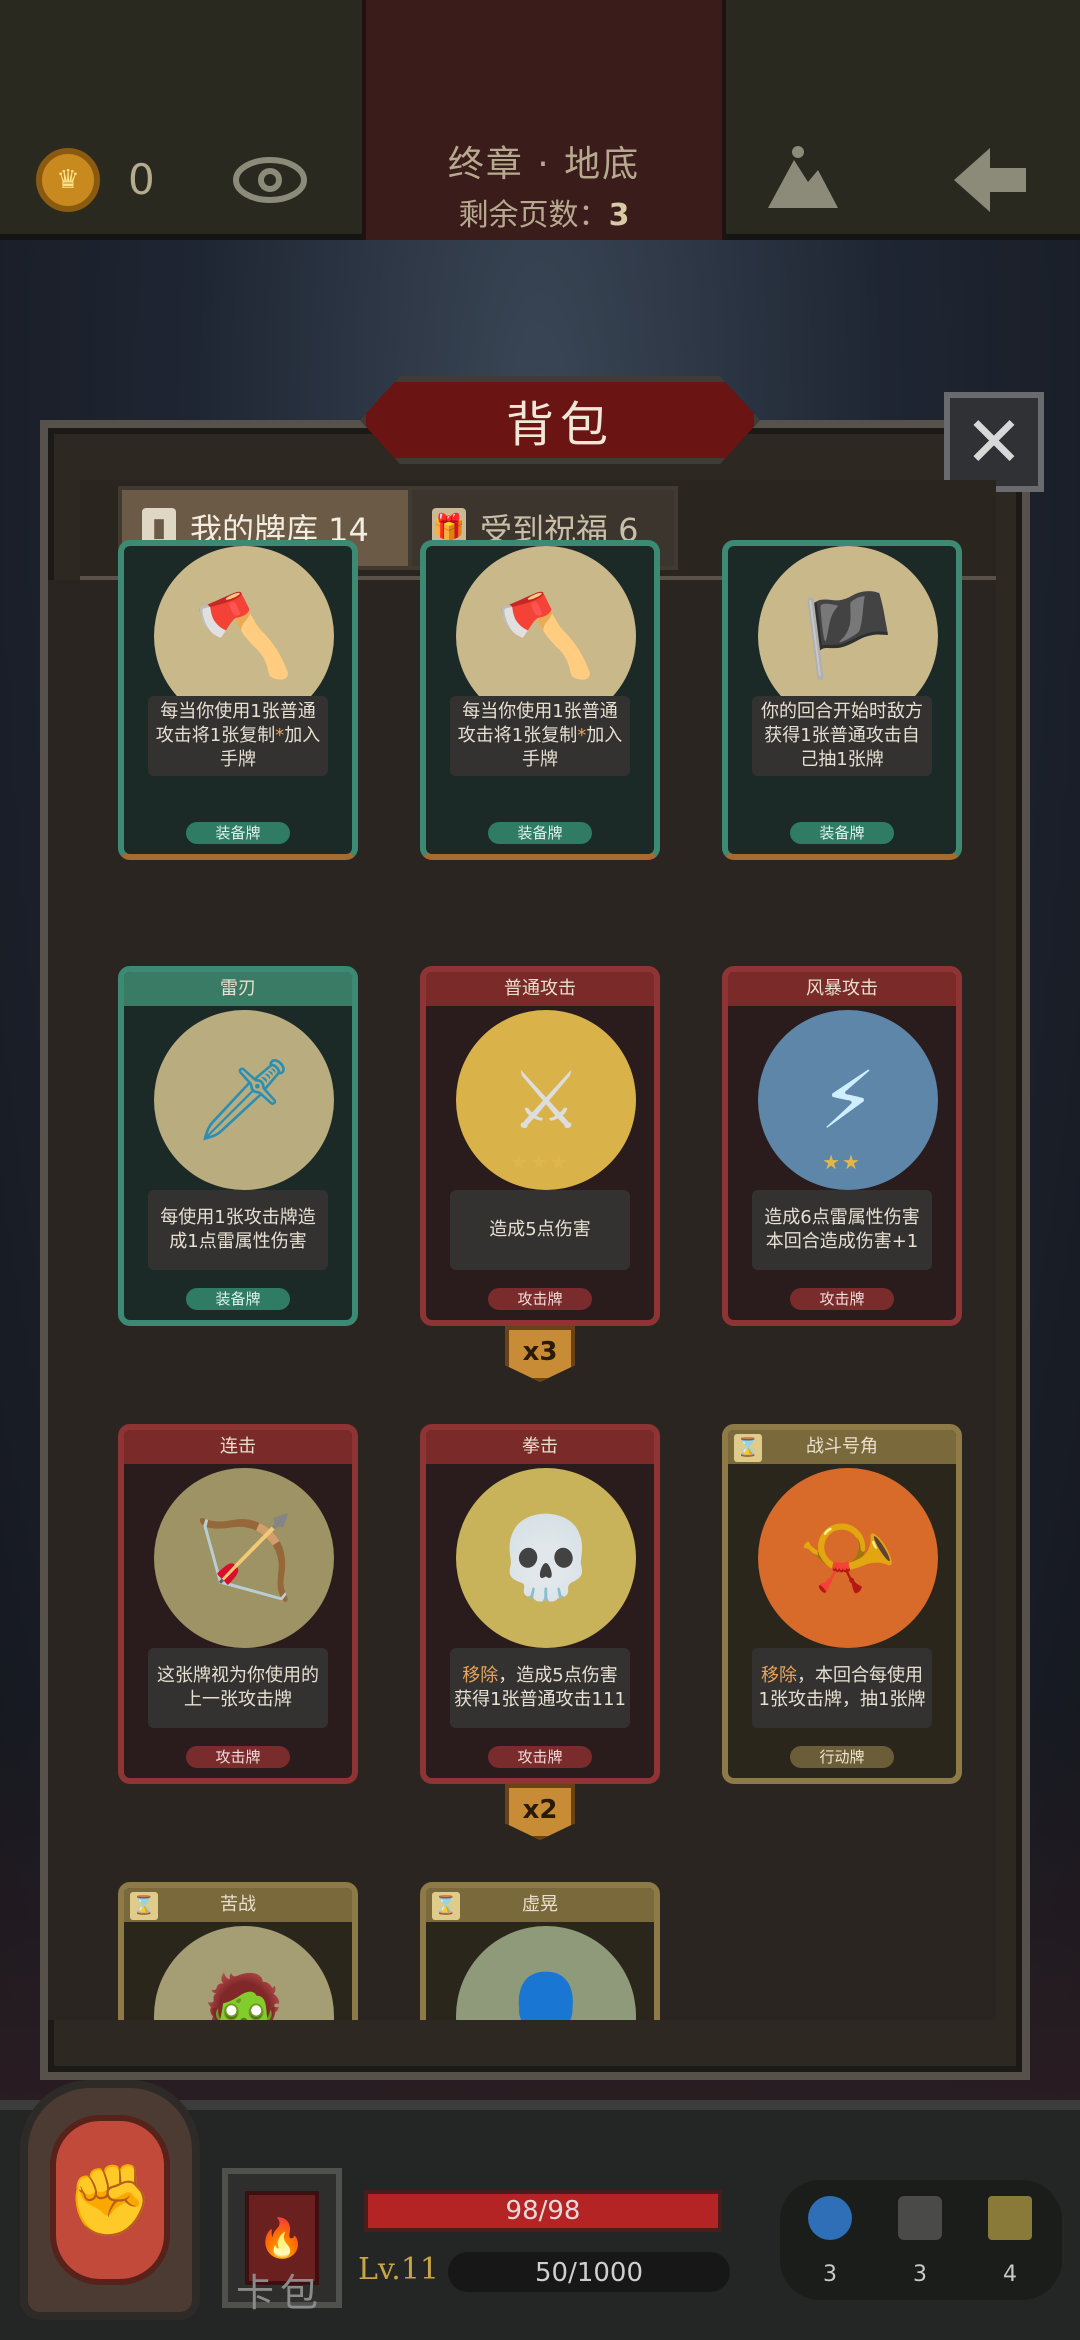 The width and height of the screenshot is (1080, 2340). Describe the element at coordinates (842, 1162) in the screenshot. I see `card-stars: ★★` at that location.